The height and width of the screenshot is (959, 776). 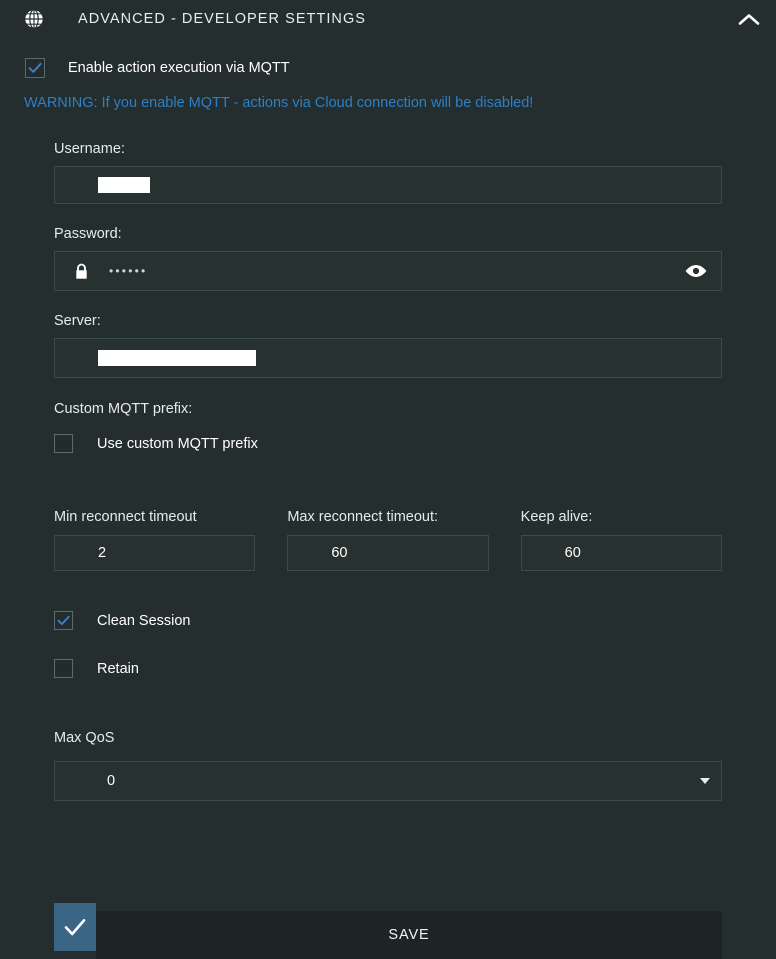 What do you see at coordinates (177, 443) in the screenshot?
I see `use-custom-prefix-label: Use custom MQTT prefix` at bounding box center [177, 443].